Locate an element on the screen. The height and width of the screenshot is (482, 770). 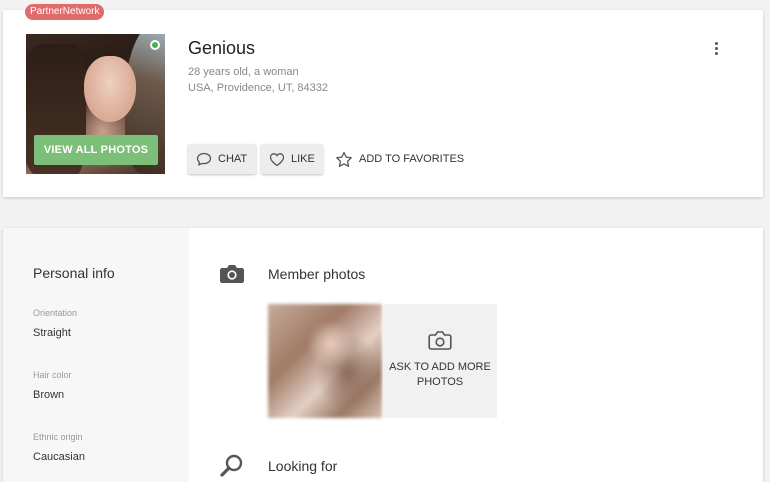
chat-button: CHAT is located at coordinates (222, 159).